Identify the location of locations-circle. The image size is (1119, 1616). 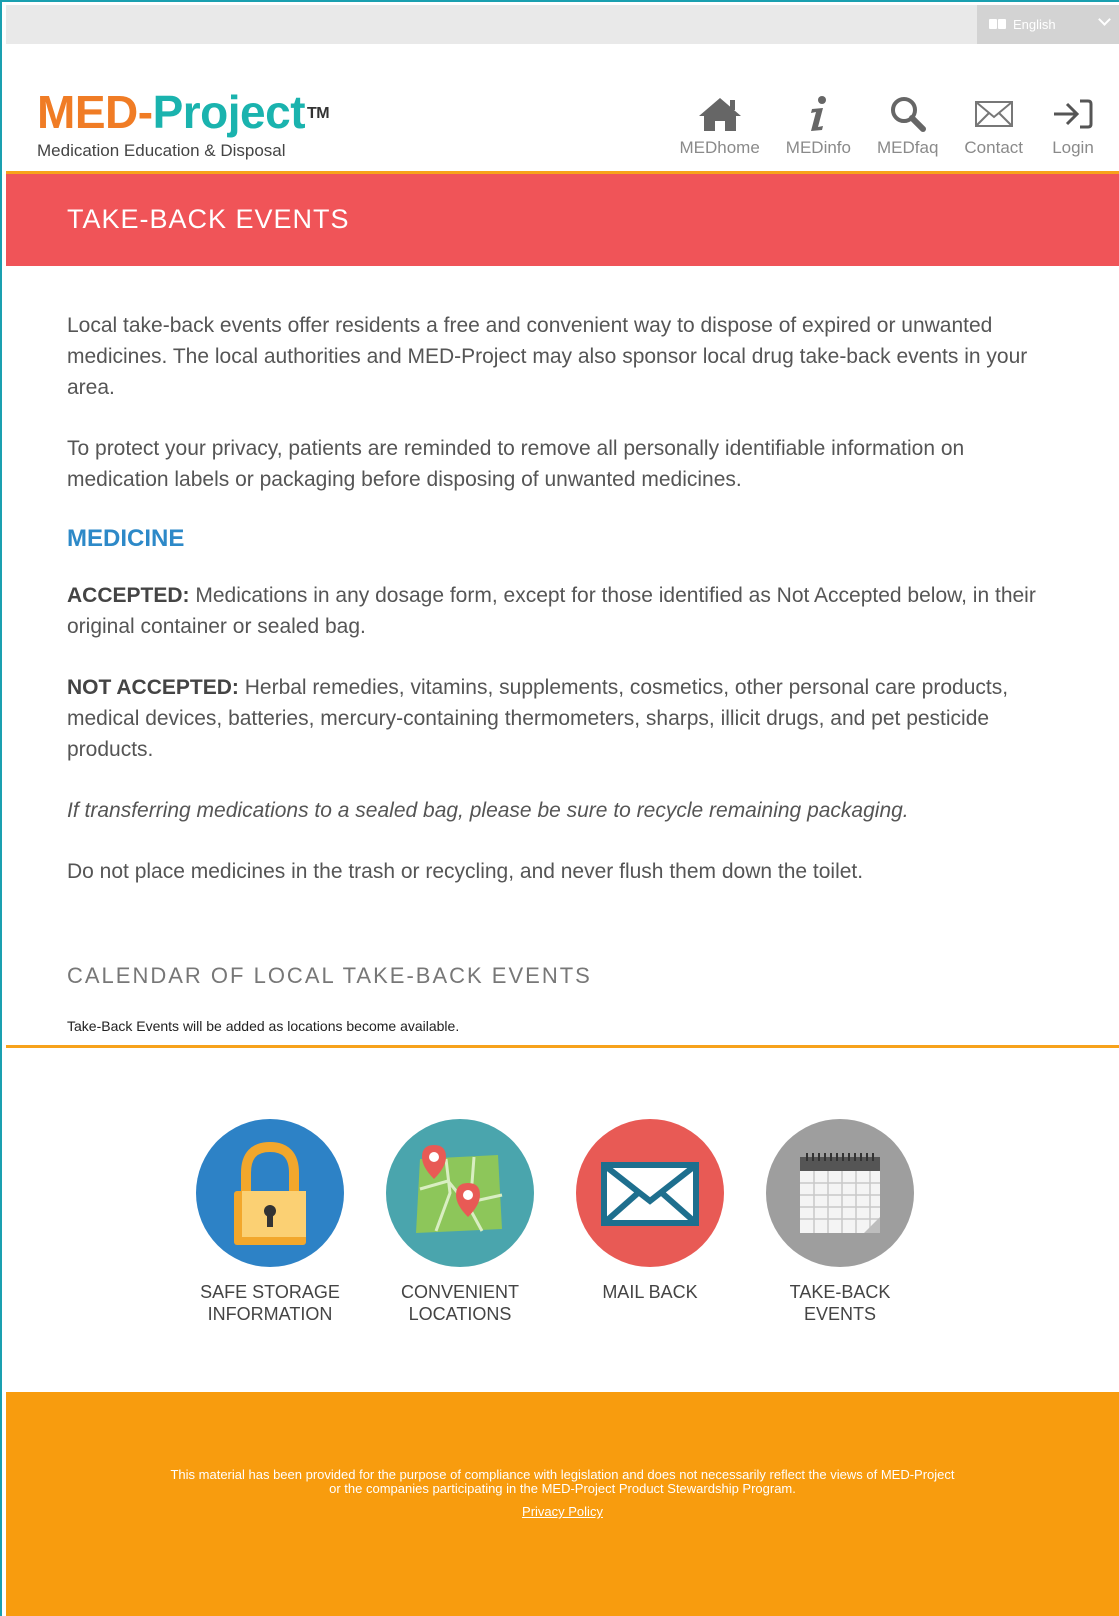
(460, 1193).